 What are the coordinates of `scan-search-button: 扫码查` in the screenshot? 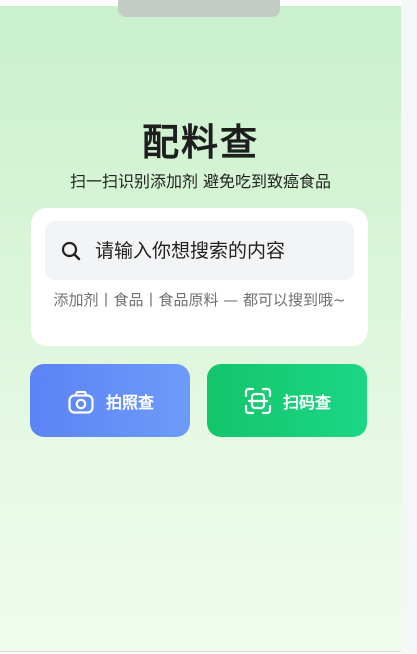 It's located at (287, 400).